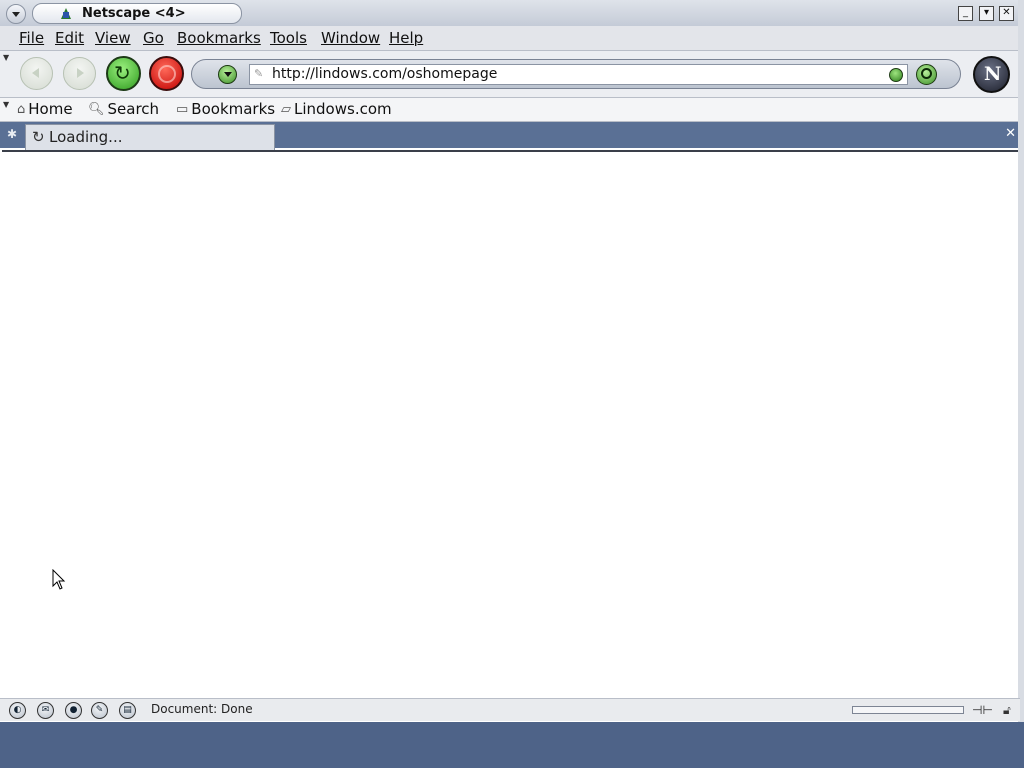 This screenshot has width=1024, height=768. I want to click on loading-spinner-icon: ↻, so click(38, 137).